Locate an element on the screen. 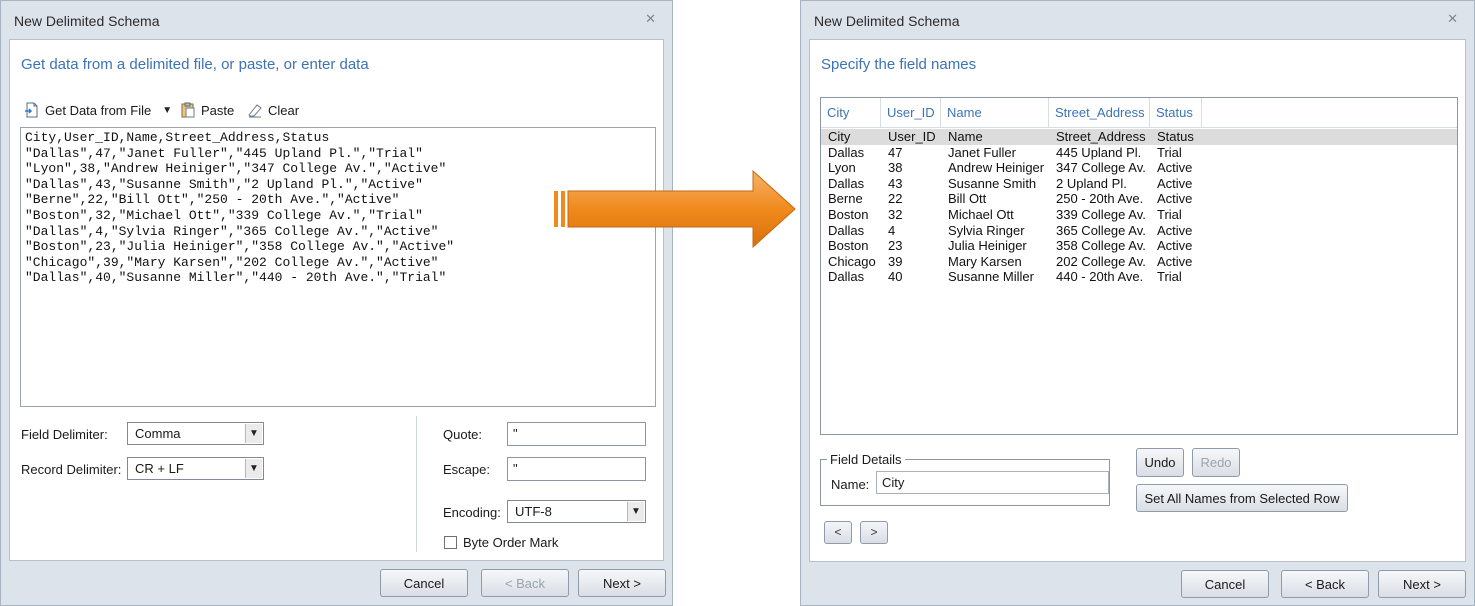 The height and width of the screenshot is (606, 1475). cell-status: Status is located at coordinates (1175, 136).